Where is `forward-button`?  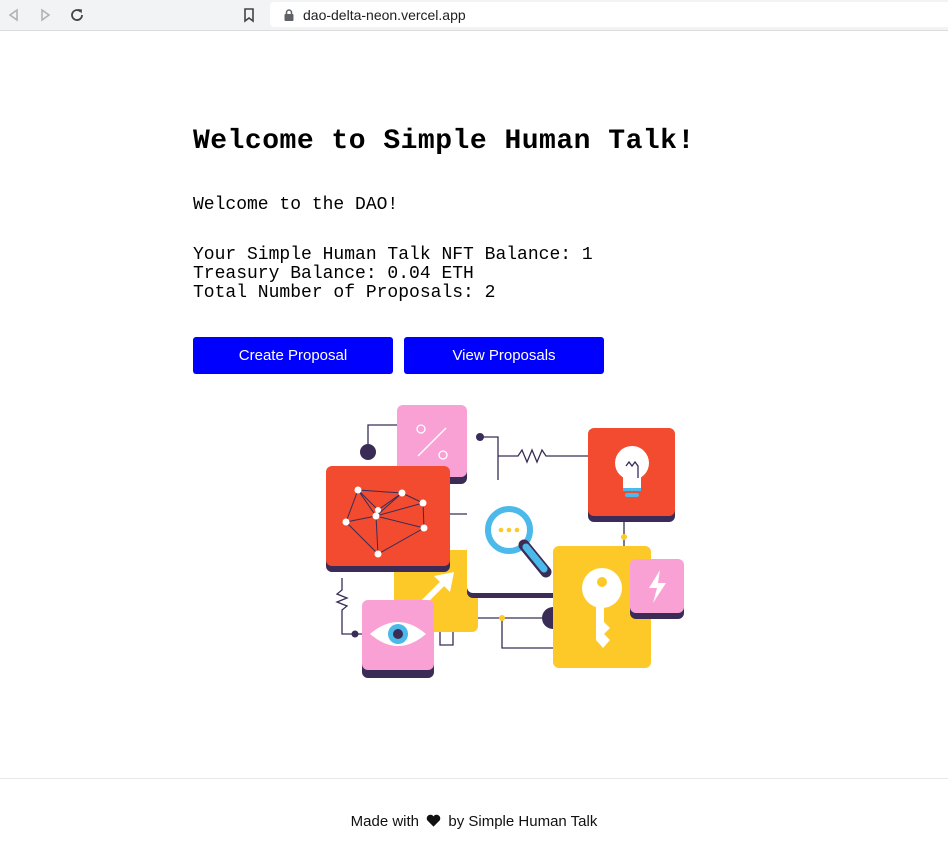
forward-button is located at coordinates (45, 15).